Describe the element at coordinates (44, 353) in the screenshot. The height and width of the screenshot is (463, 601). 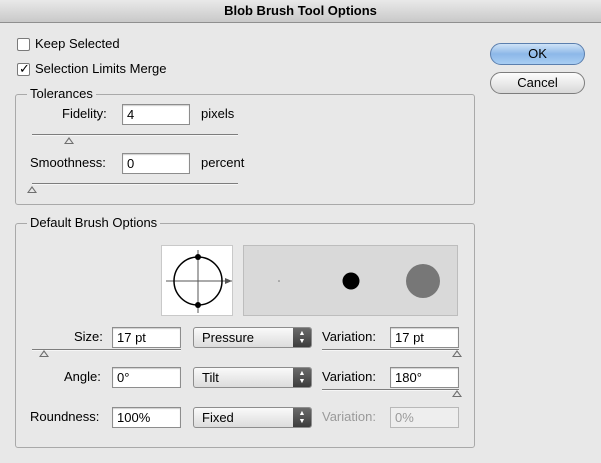
I see `size-slider-thumb` at that location.